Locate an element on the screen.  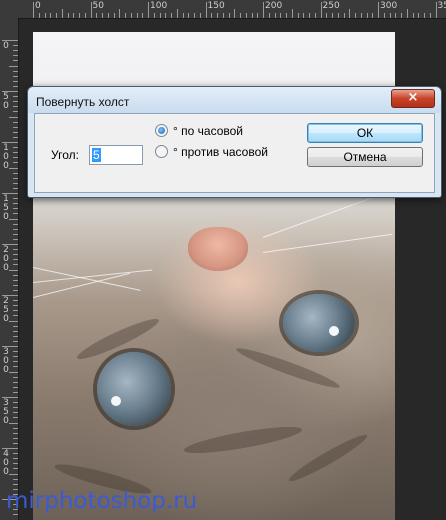
ruler-label: 100 is located at coordinates (159, 6).